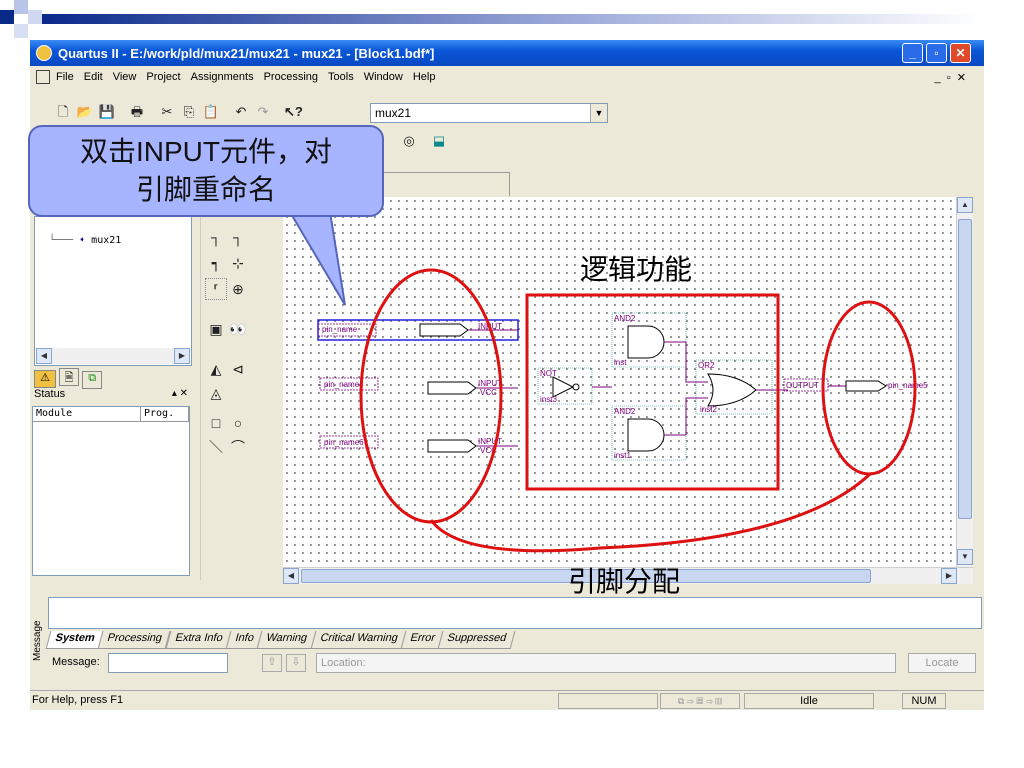  Describe the element at coordinates (206, 171) in the screenshot. I see `callout-bubble: 双击INPUT元件，对 引脚重命名` at that location.